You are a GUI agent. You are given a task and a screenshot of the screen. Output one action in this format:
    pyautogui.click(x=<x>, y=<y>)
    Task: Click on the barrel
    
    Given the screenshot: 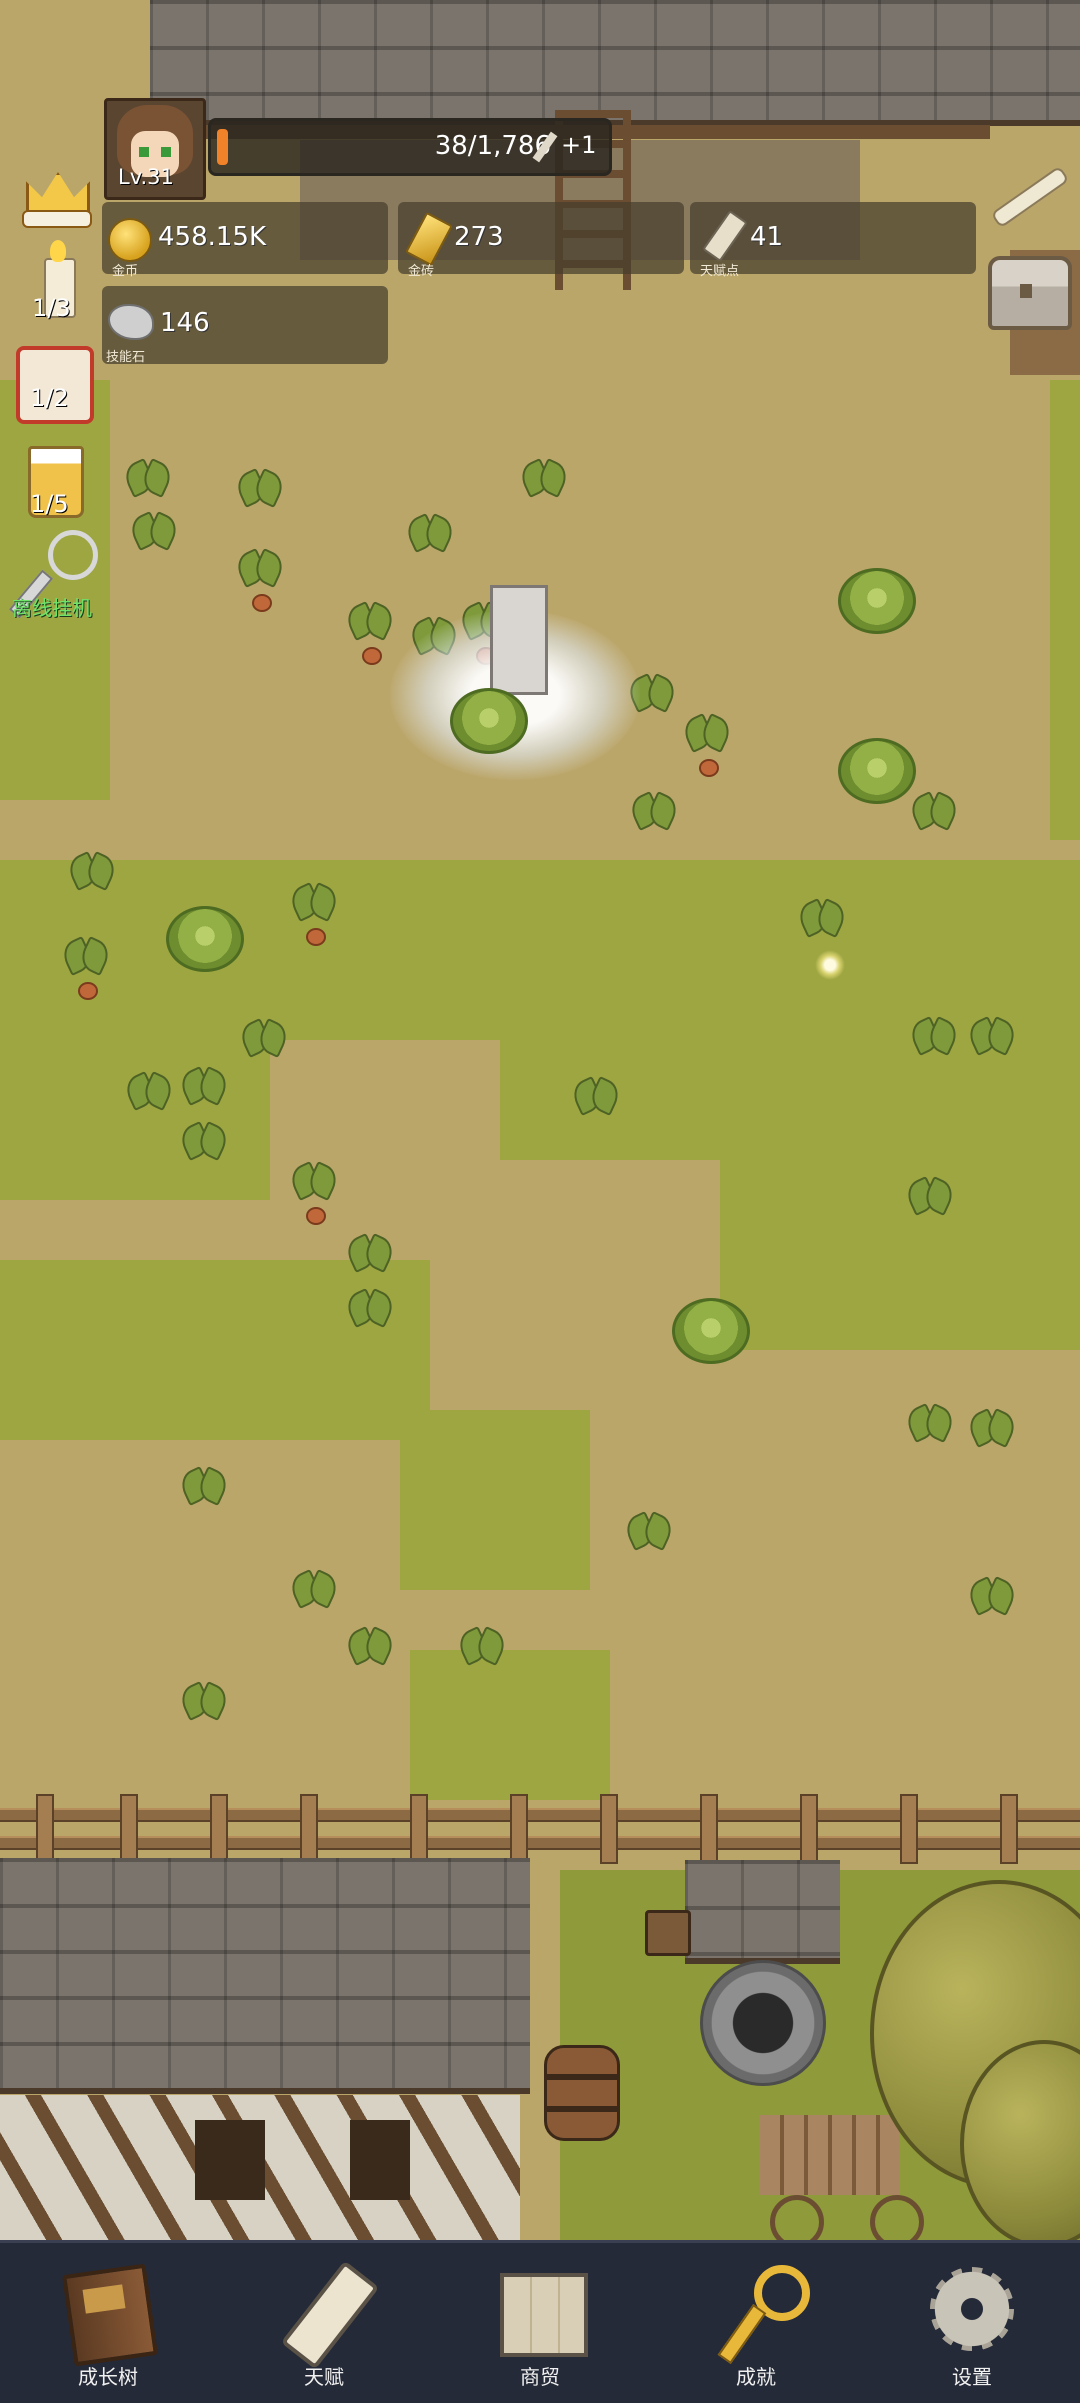 What is the action you would take?
    pyautogui.click(x=582, y=2093)
    